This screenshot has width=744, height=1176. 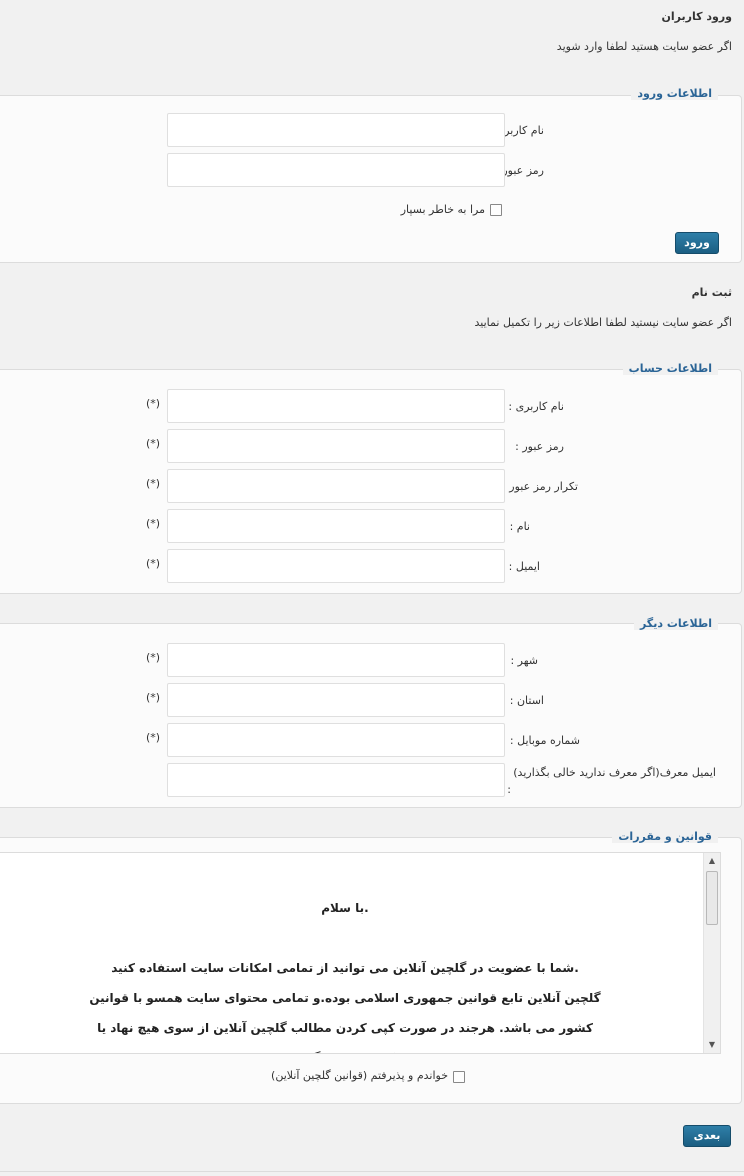 What do you see at coordinates (336, 526) in the screenshot?
I see `account-name-input` at bounding box center [336, 526].